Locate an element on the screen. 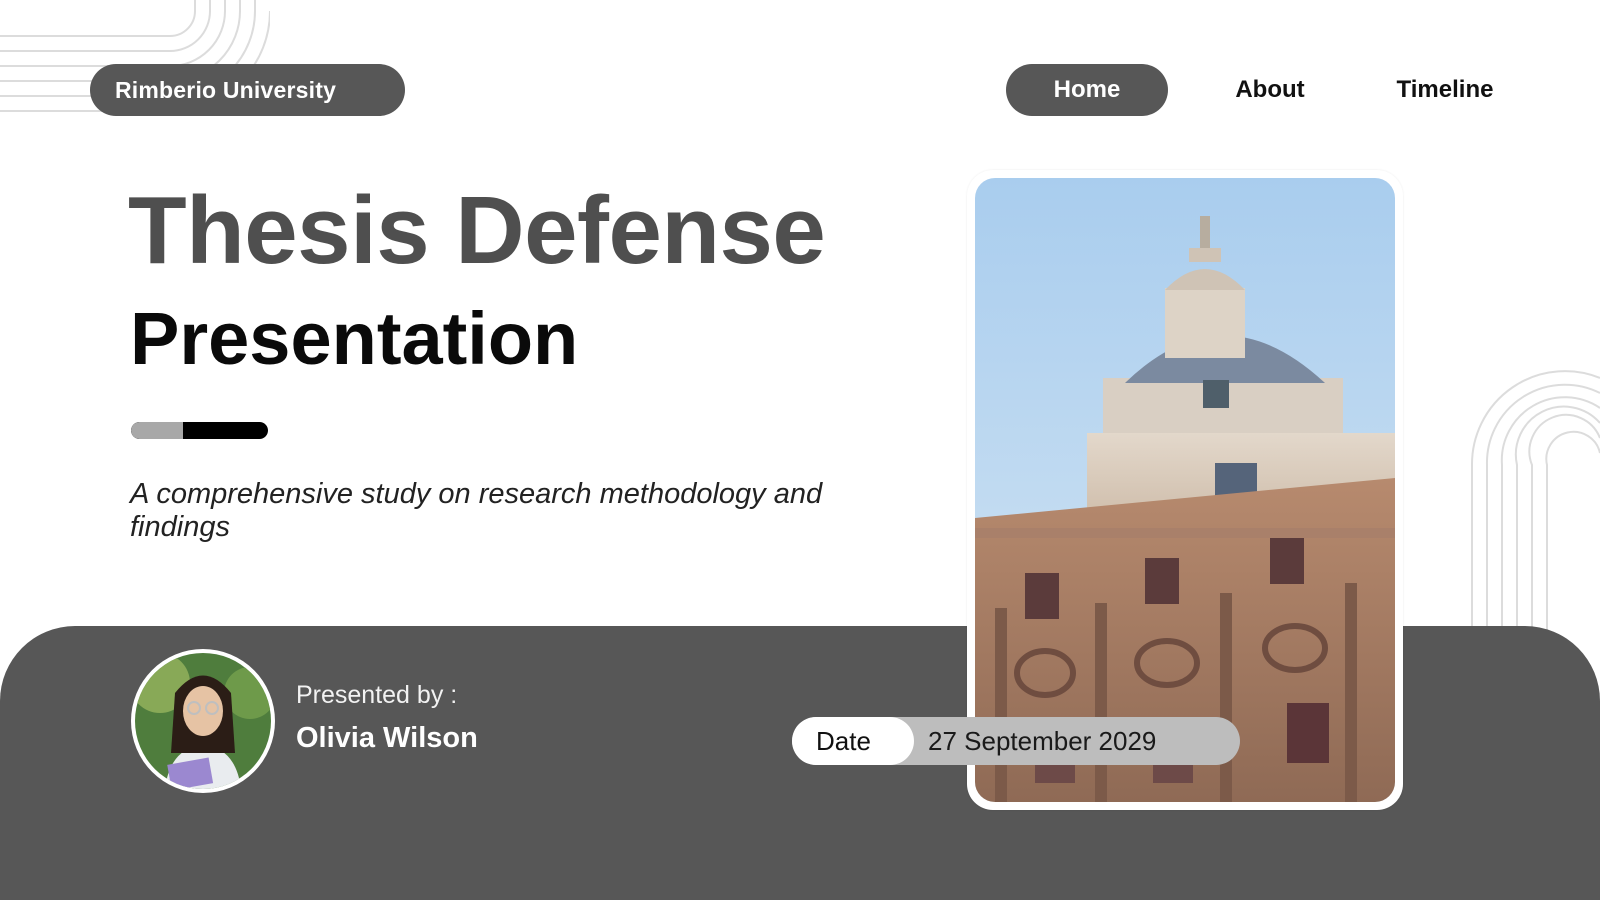 The height and width of the screenshot is (900, 1600). date-label-text: Date is located at coordinates (843, 740).